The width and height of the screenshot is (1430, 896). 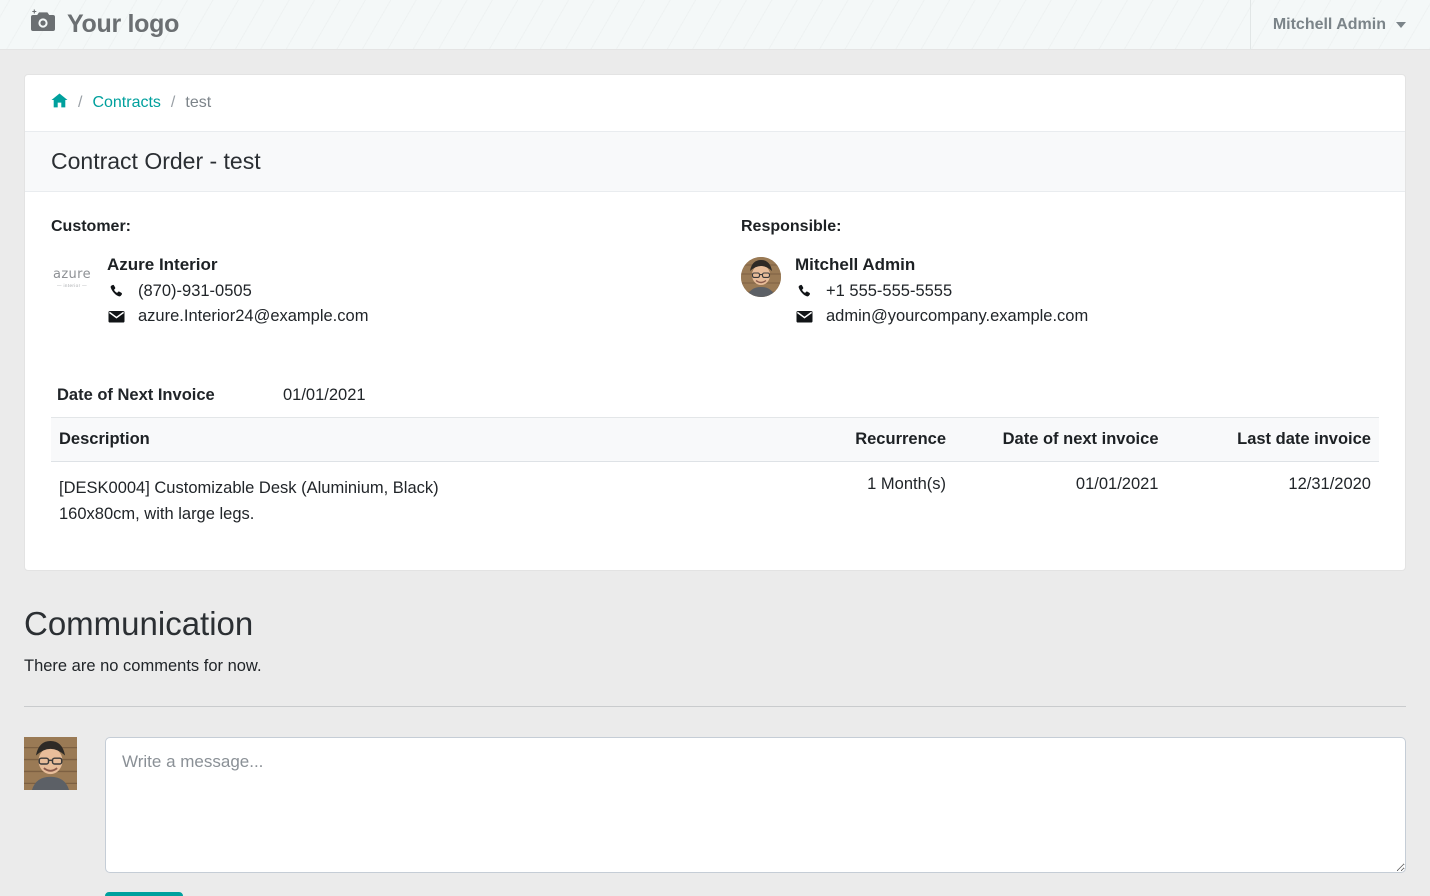 What do you see at coordinates (136, 395) in the screenshot?
I see `next-invoice-label: Date of Next Invoice` at bounding box center [136, 395].